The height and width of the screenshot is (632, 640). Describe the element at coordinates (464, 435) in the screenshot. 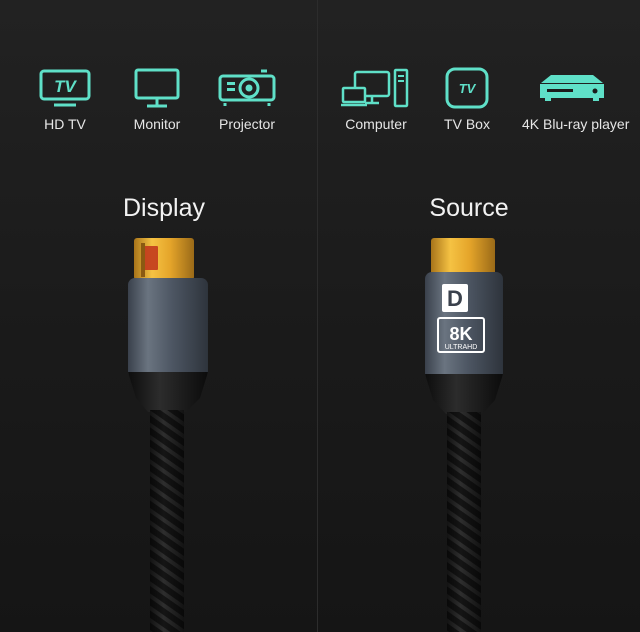

I see `source-connector: D 8K ULTRAHD` at that location.